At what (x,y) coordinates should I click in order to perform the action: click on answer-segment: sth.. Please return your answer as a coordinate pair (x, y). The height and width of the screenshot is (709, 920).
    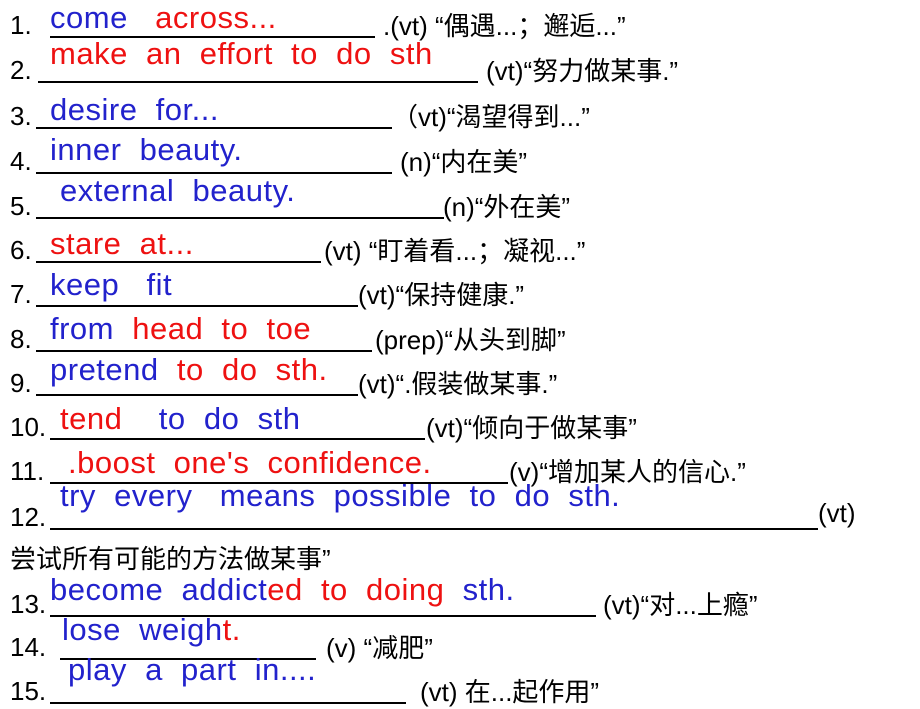
    Looking at the image, I should click on (479, 589).